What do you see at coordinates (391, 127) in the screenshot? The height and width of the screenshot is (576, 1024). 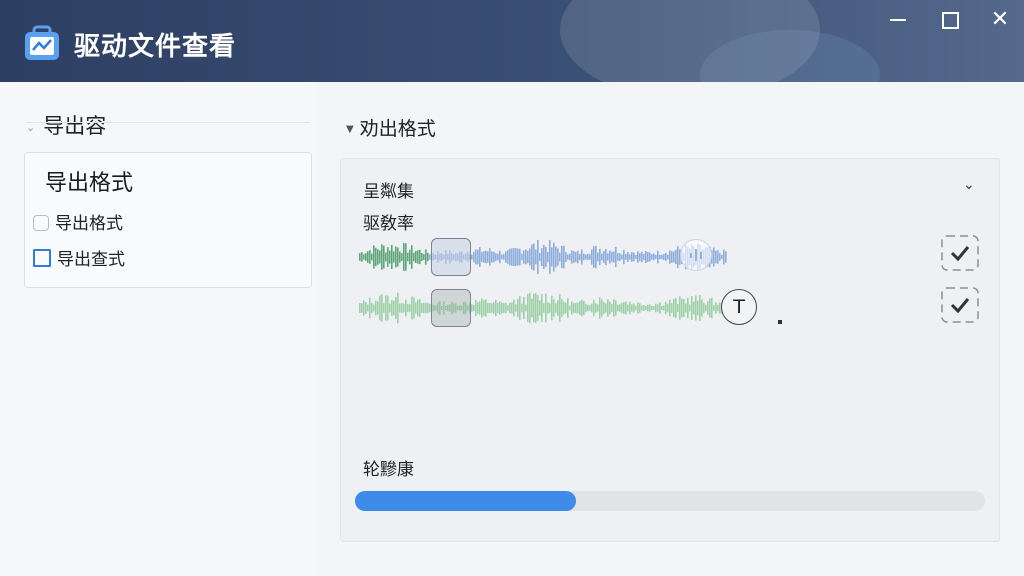 I see `format-section-header: ▼ 劝出格式` at bounding box center [391, 127].